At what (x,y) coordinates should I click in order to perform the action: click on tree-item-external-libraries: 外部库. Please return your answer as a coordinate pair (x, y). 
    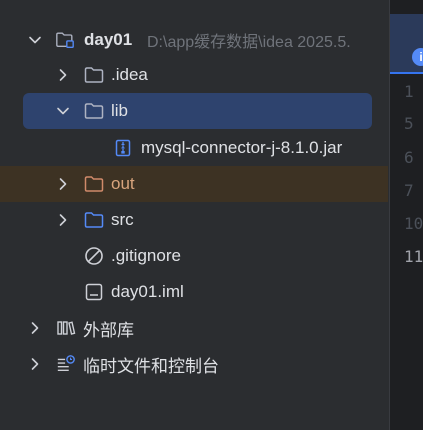
    Looking at the image, I should click on (194, 328).